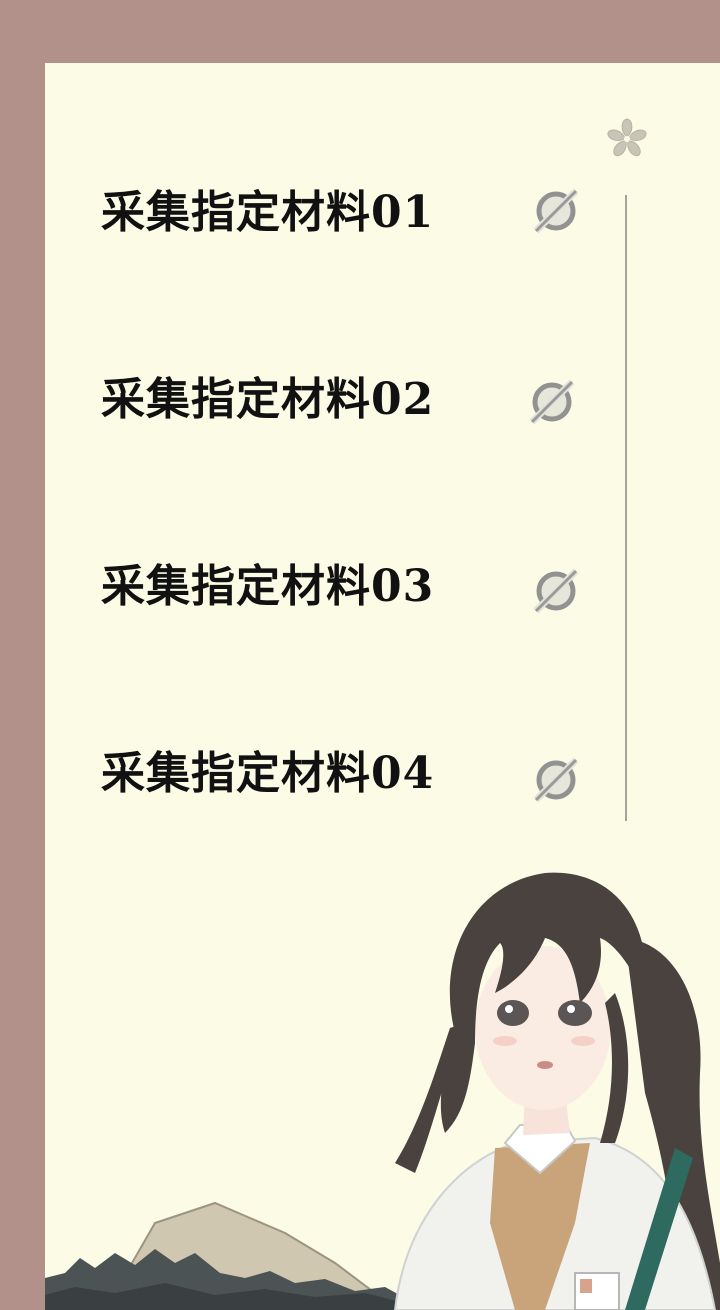 The width and height of the screenshot is (720, 1310). I want to click on task-label: 采集指定材料02, so click(268, 399).